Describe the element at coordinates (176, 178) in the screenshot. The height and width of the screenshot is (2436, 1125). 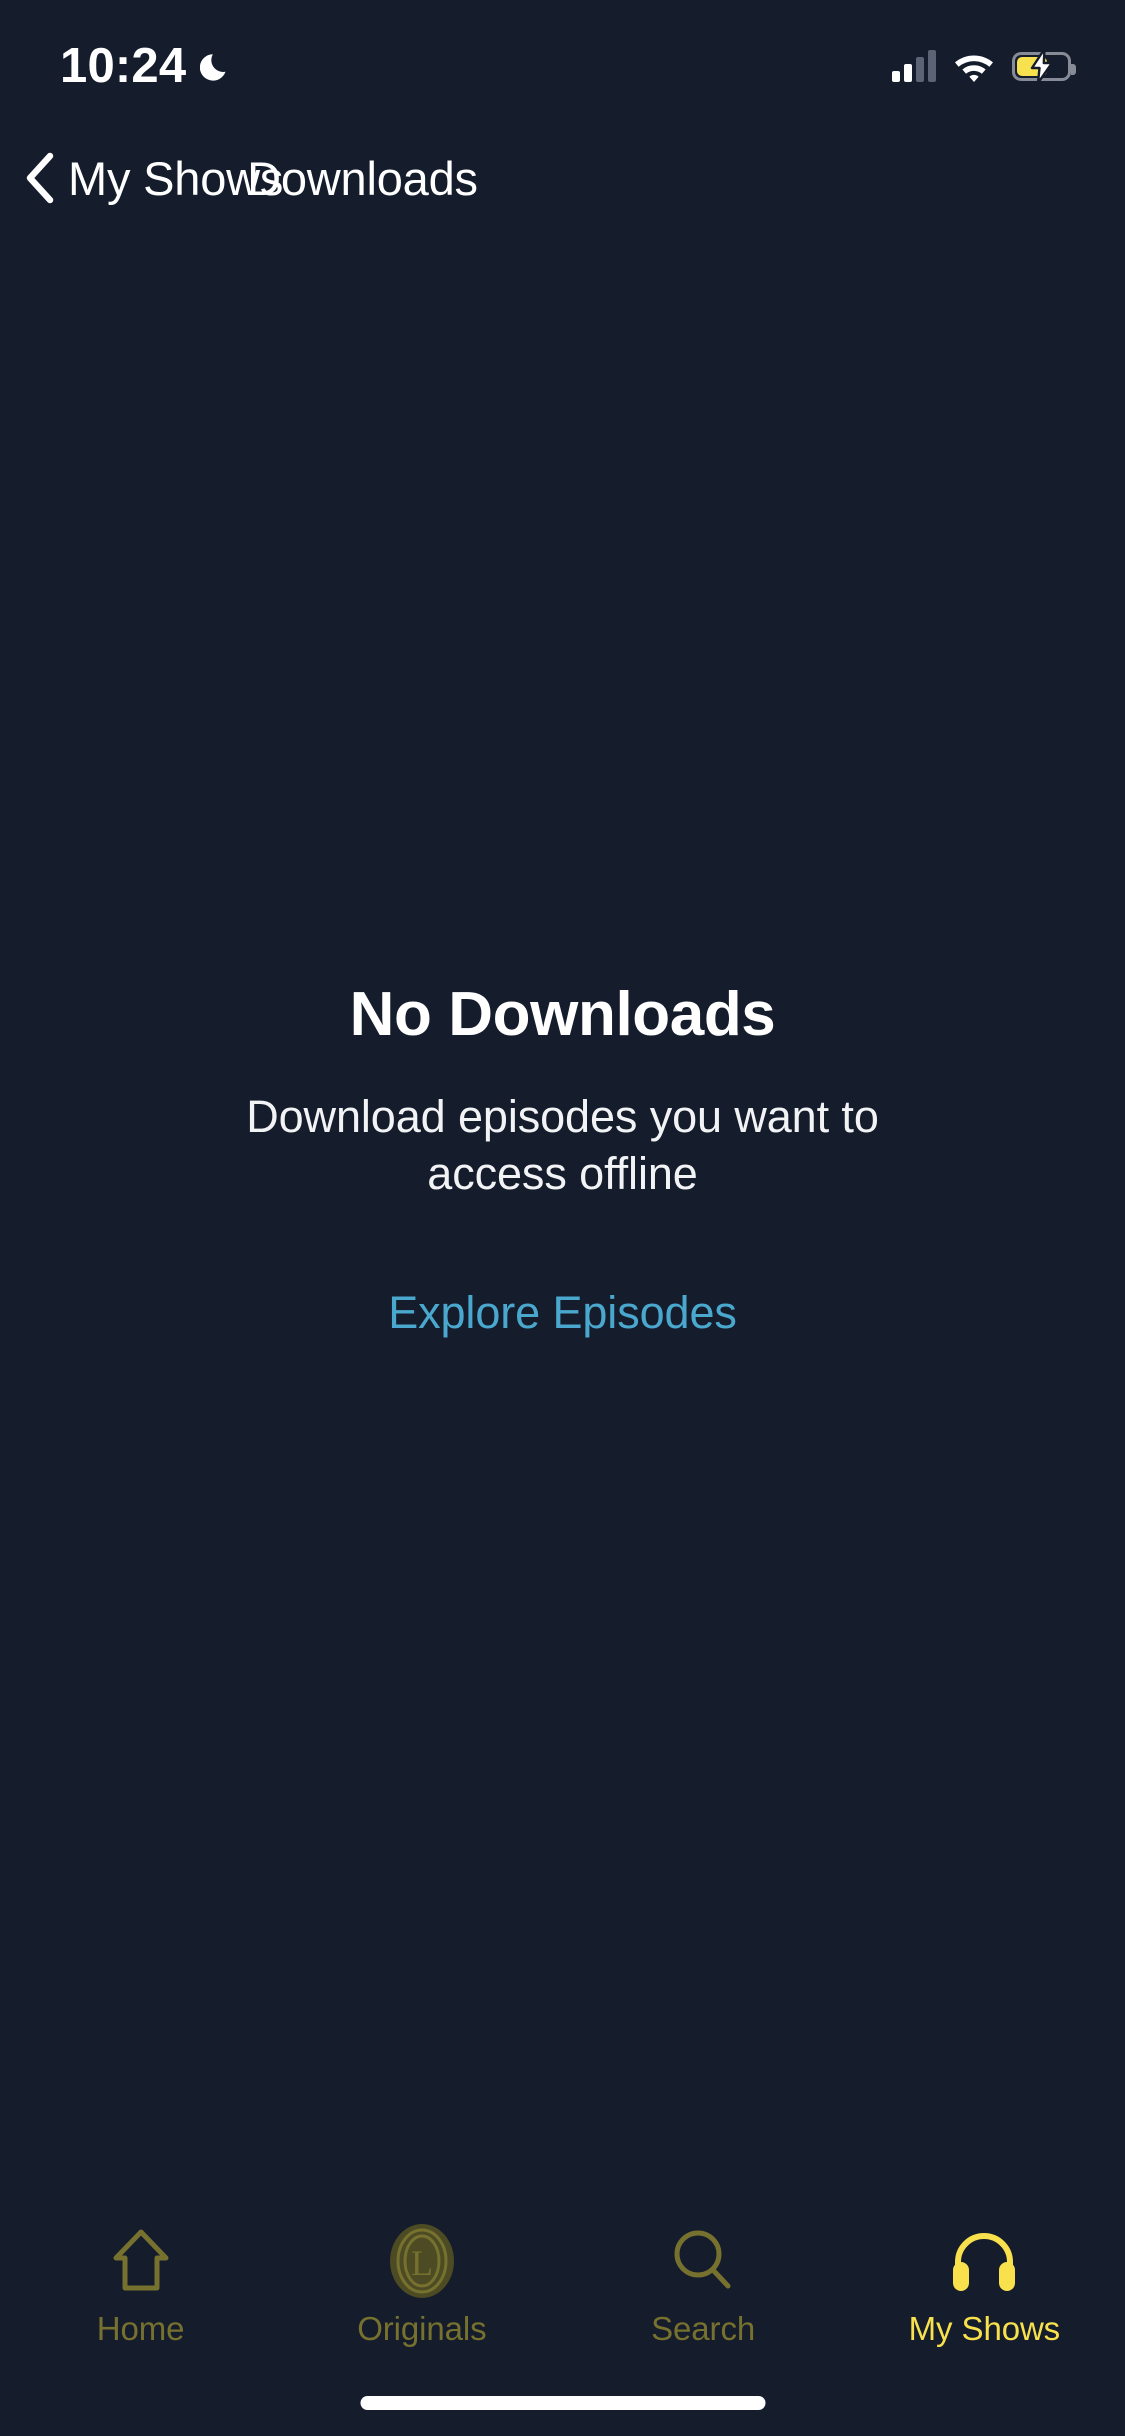
I see `back-button-label: My Shows` at that location.